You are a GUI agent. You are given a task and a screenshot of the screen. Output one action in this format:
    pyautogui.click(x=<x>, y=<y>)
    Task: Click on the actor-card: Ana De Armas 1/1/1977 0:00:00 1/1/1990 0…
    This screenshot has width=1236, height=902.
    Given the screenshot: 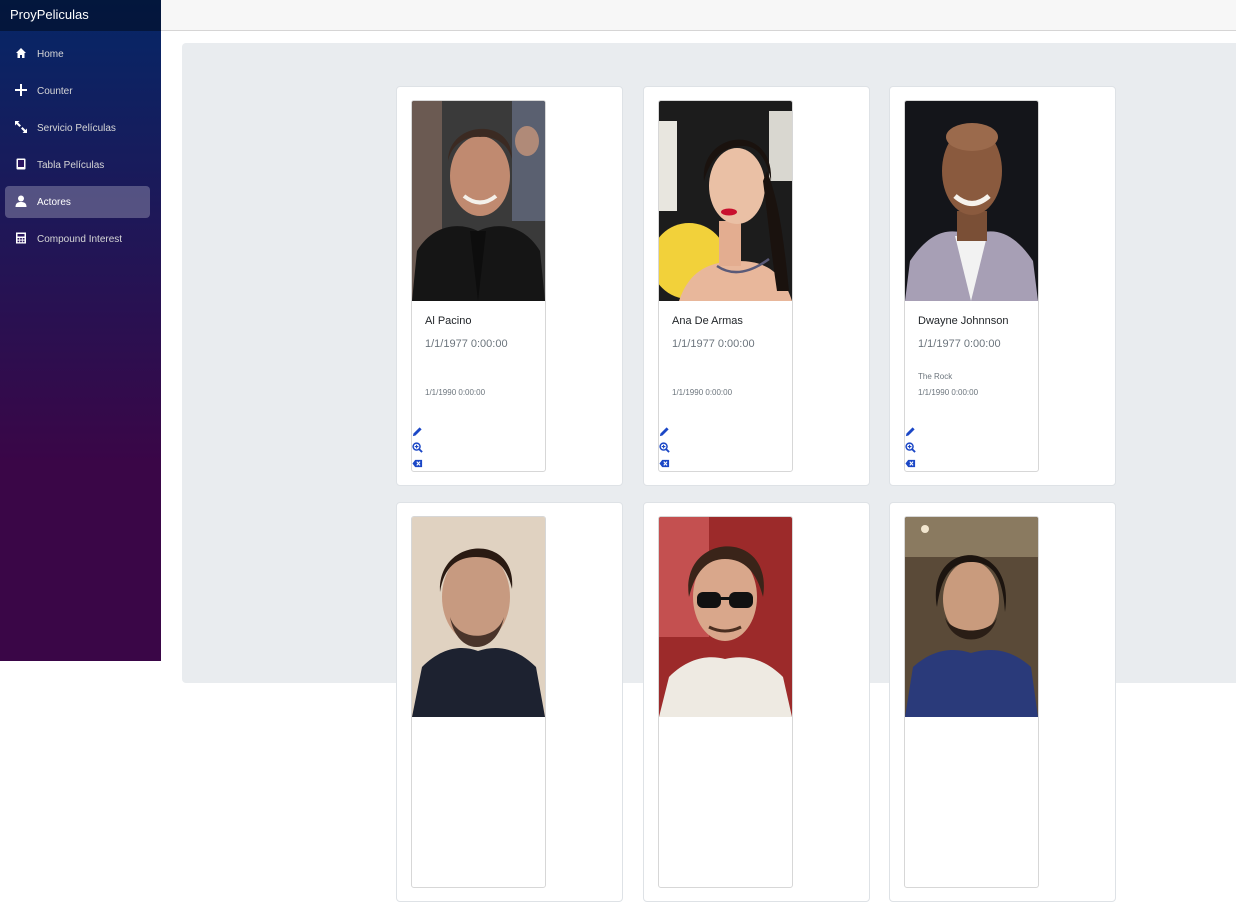 What is the action you would take?
    pyautogui.click(x=725, y=286)
    